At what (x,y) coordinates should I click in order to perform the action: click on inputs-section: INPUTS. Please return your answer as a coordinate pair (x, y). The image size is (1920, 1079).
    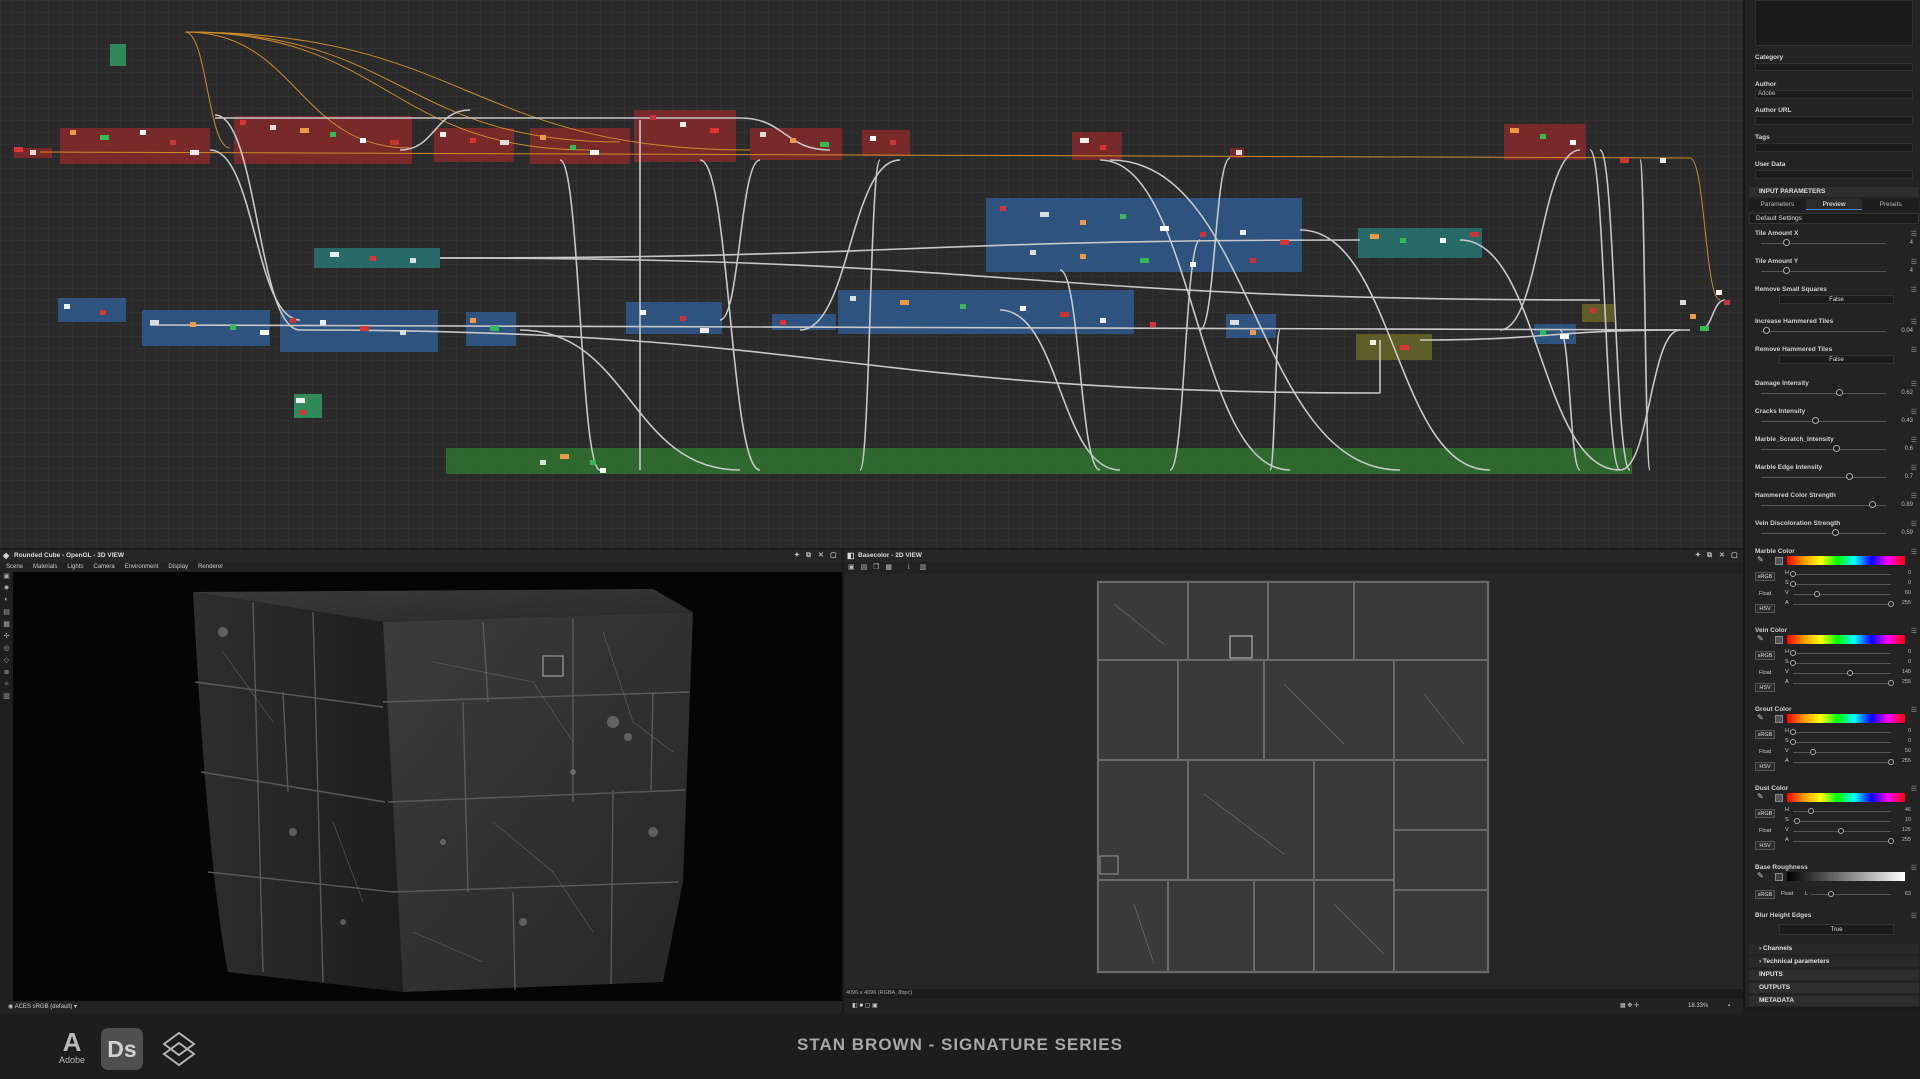
    Looking at the image, I should click on (1834, 975).